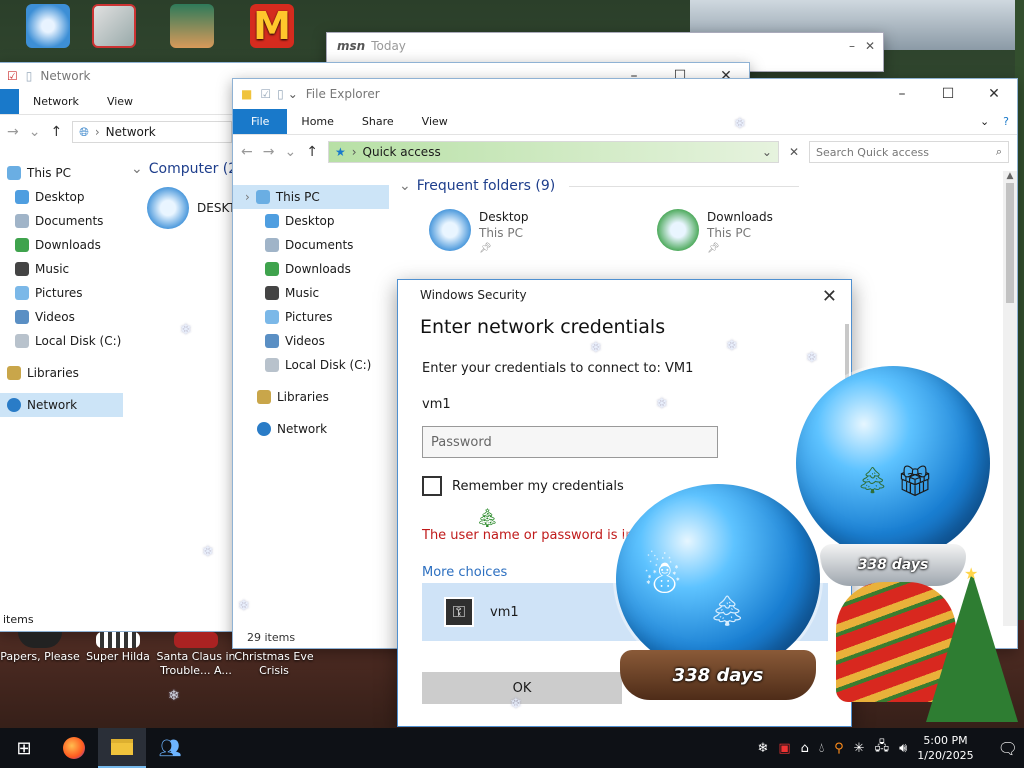 Image resolution: width=1024 pixels, height=768 pixels. Describe the element at coordinates (882, 748) in the screenshot. I see `network-tray-icon: 🖧︎` at that location.